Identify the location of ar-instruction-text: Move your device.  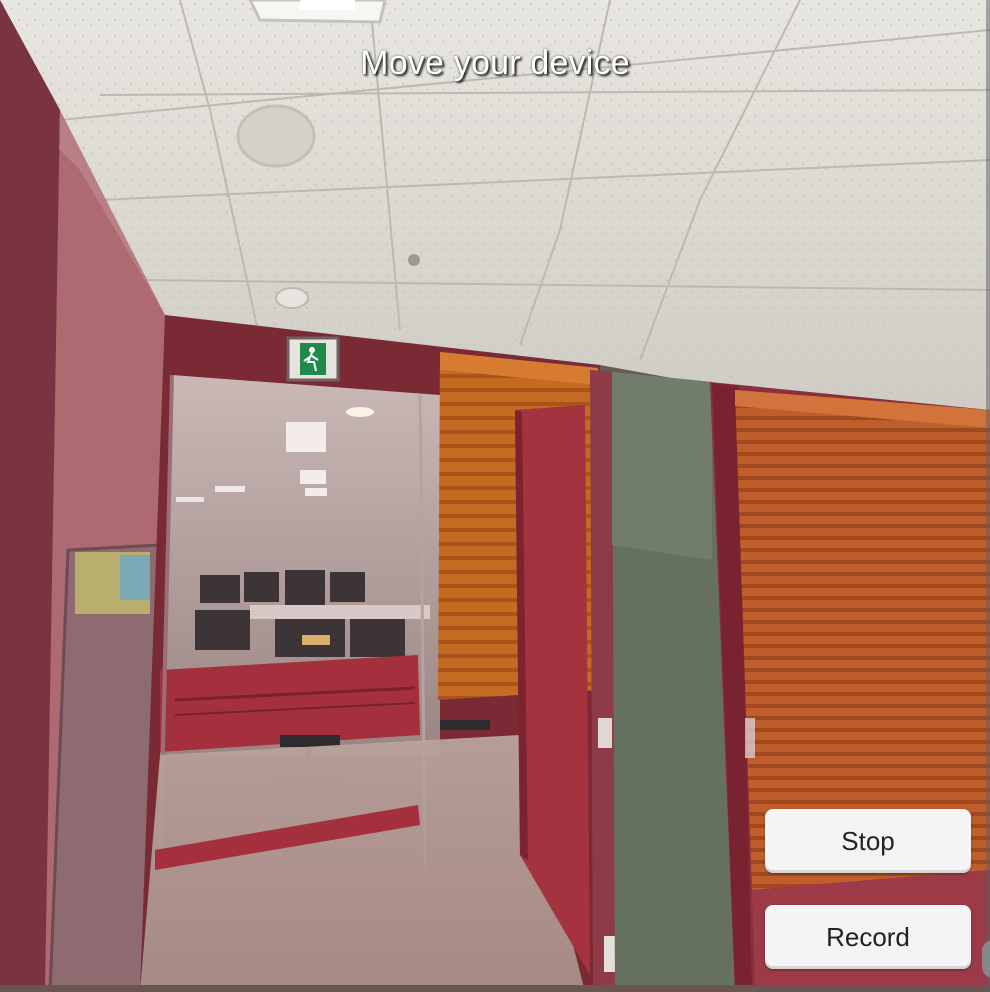
(495, 63).